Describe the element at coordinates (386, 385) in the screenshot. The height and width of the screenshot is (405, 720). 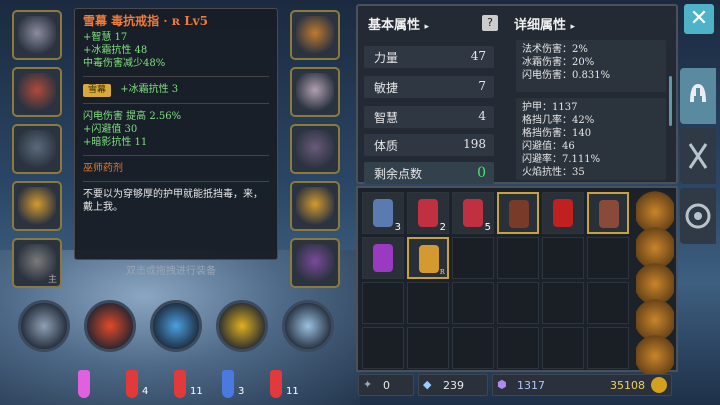
I see `skill-point-counter: ✦ 0` at that location.